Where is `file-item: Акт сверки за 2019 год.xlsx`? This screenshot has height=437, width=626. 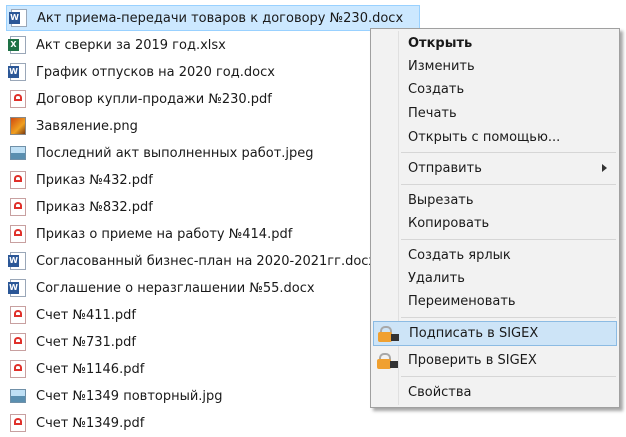 file-item: Акт сверки за 2019 год.xlsx is located at coordinates (213, 45).